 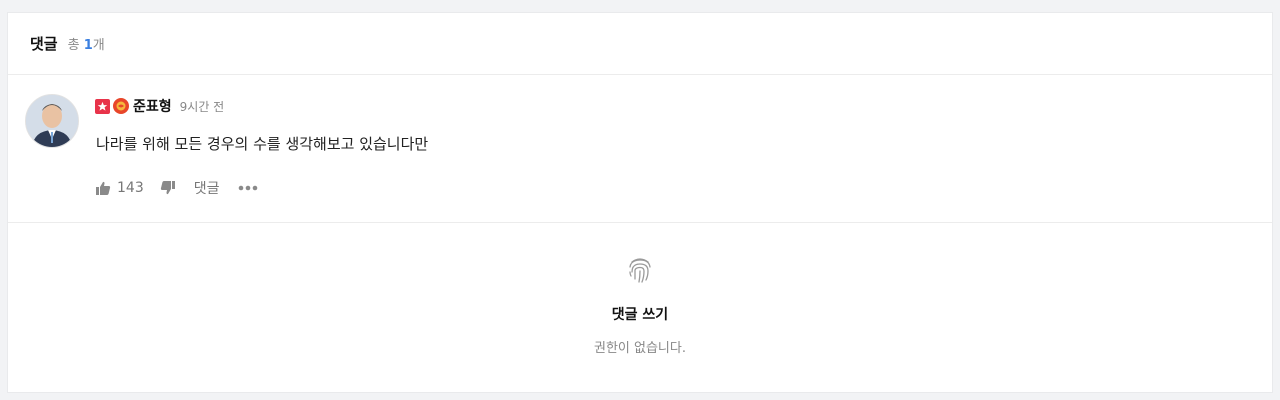 What do you see at coordinates (202, 106) in the screenshot?
I see `comment-time: 9시간 전` at bounding box center [202, 106].